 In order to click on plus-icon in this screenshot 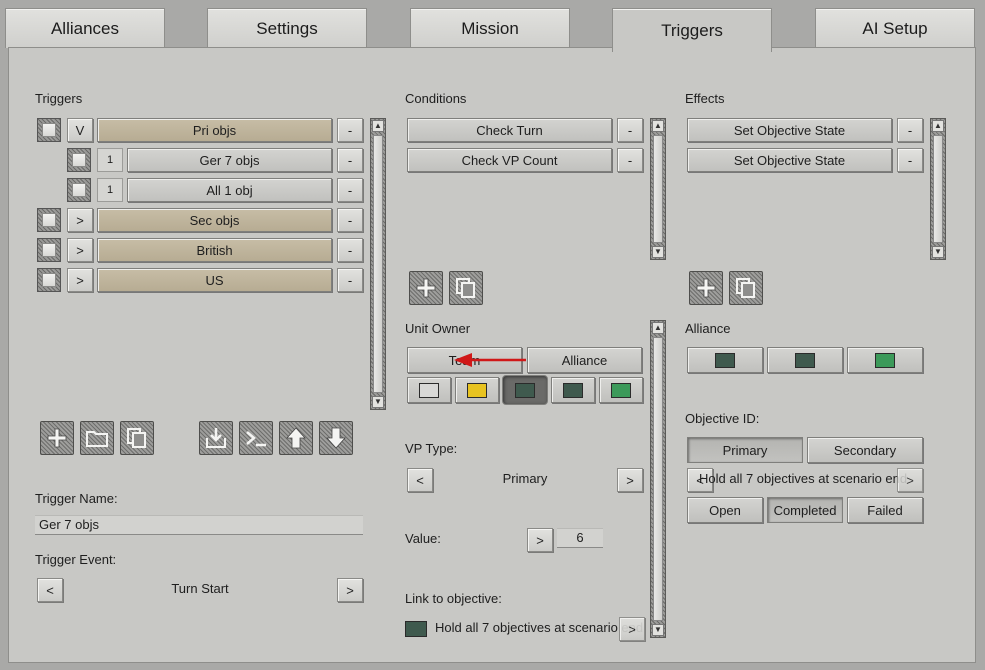, I will do `click(426, 288)`.